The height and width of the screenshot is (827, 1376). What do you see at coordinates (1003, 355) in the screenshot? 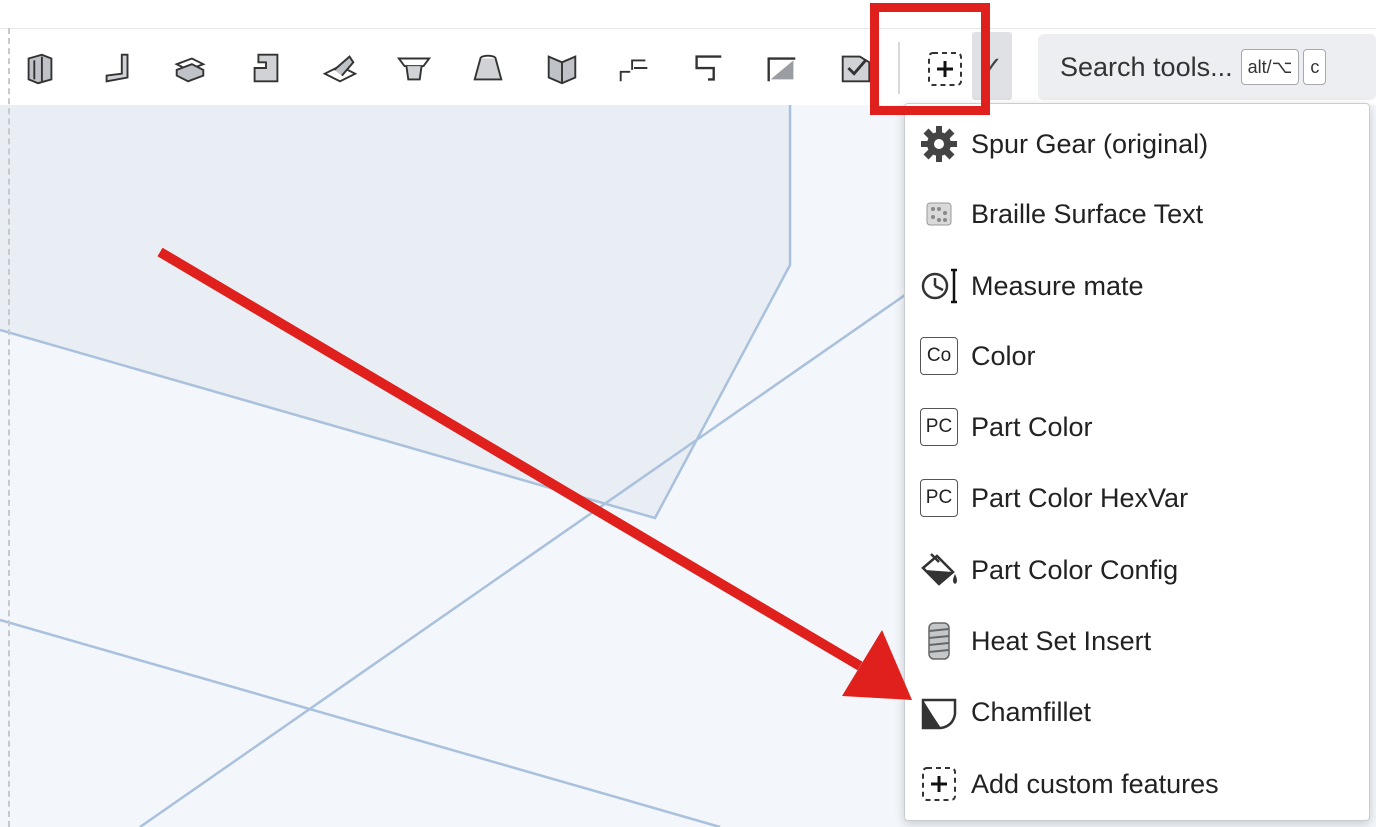
I see `menu-item-label: Color` at bounding box center [1003, 355].